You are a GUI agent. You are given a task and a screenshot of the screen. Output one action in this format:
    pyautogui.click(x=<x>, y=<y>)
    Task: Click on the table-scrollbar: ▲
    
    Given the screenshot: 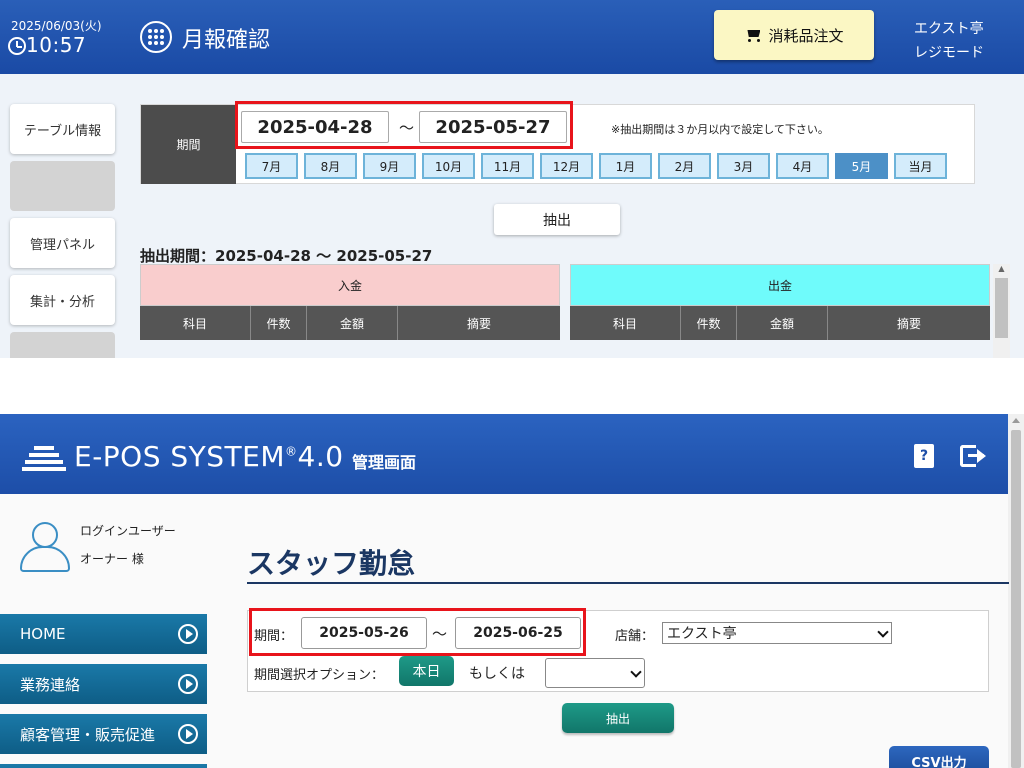 What is the action you would take?
    pyautogui.click(x=1001, y=311)
    